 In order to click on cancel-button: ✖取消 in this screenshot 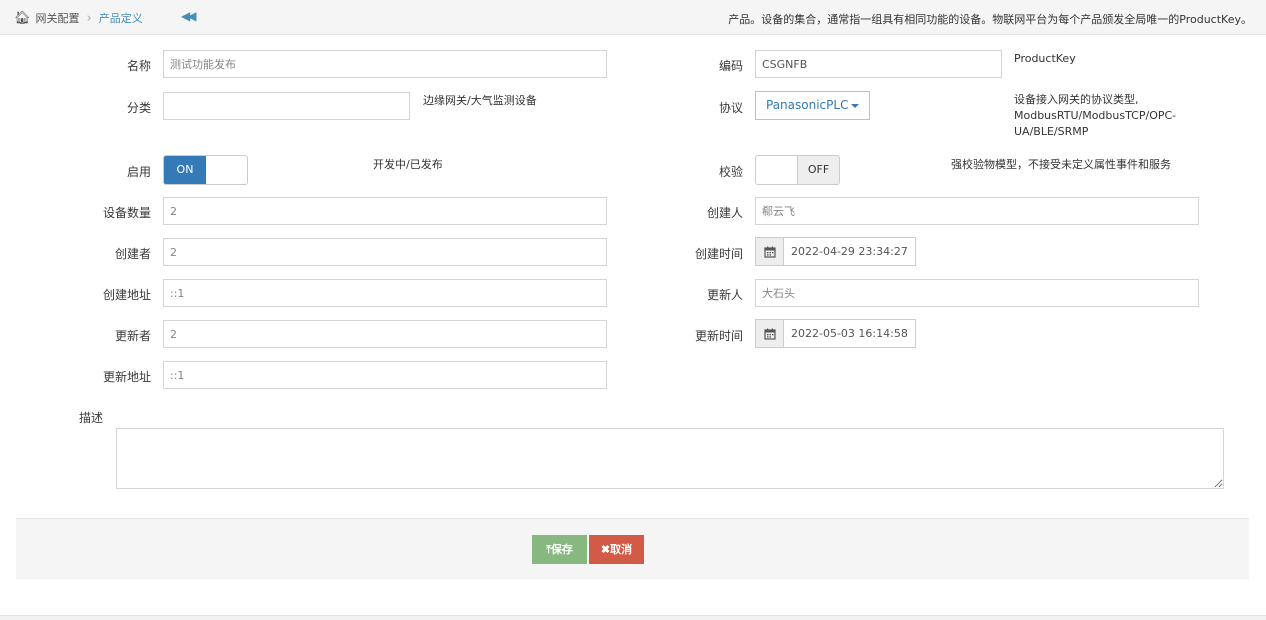, I will do `click(616, 549)`.